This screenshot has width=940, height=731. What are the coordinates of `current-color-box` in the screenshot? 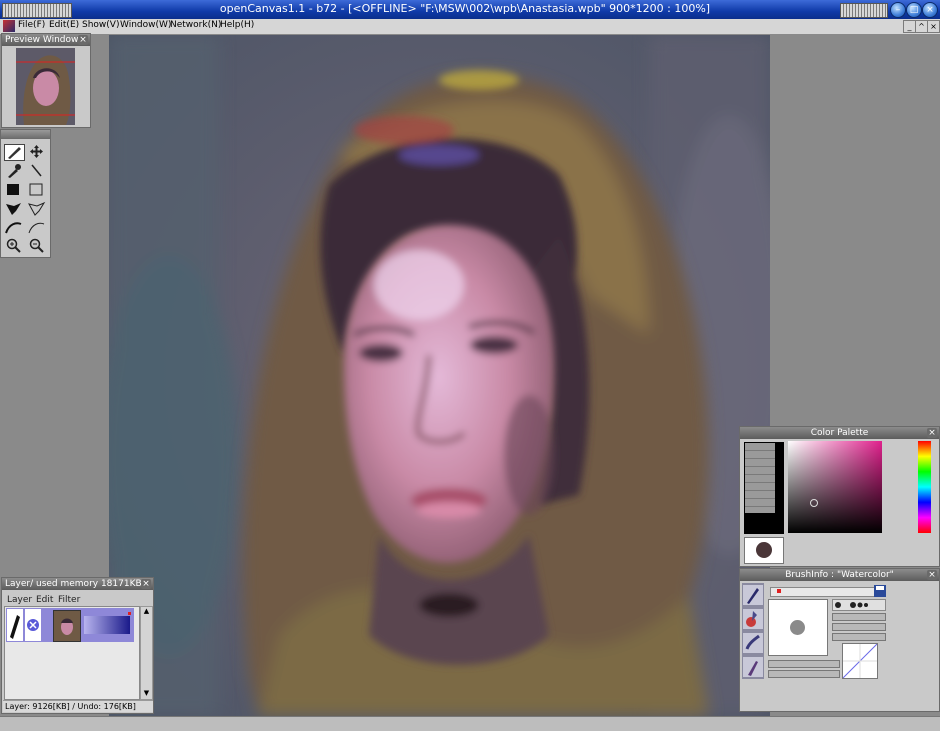 It's located at (764, 550).